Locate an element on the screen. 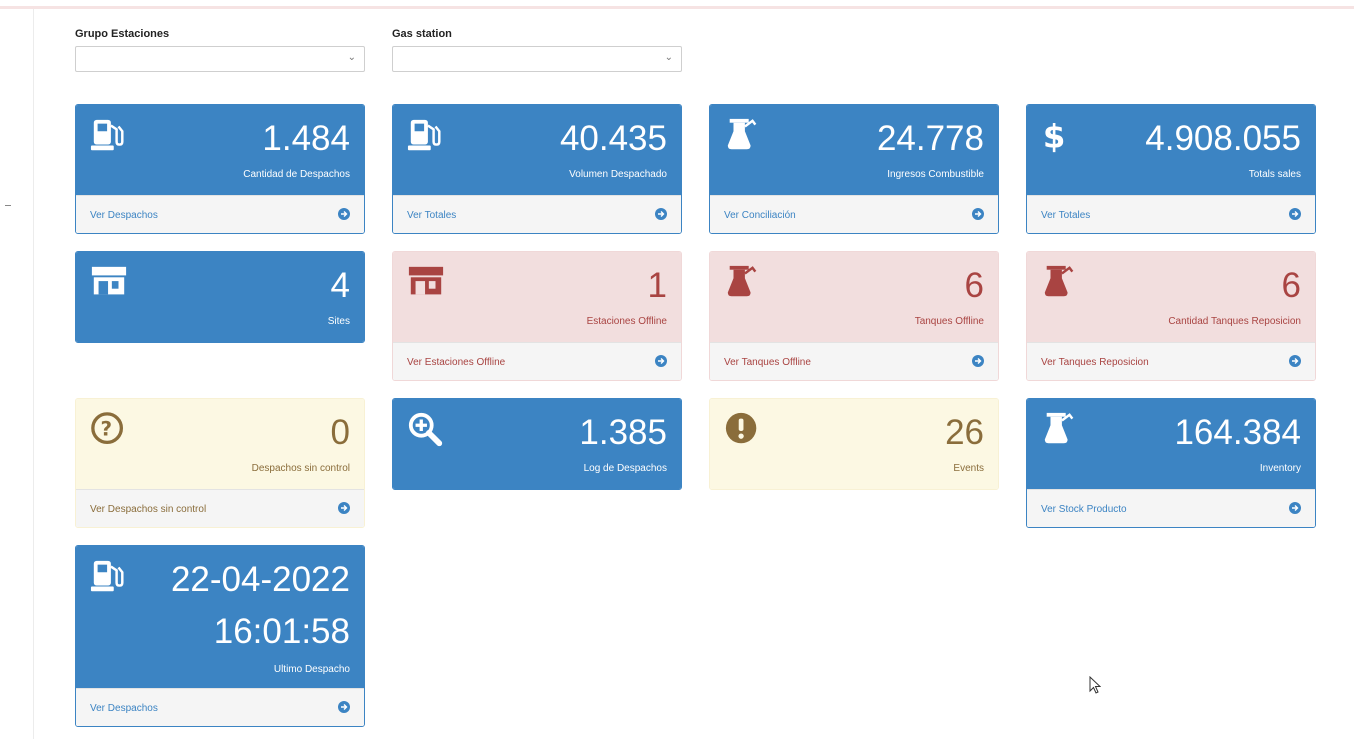 The height and width of the screenshot is (739, 1354). inventory-link-text: Ver Stock Producto is located at coordinates (1084, 509).